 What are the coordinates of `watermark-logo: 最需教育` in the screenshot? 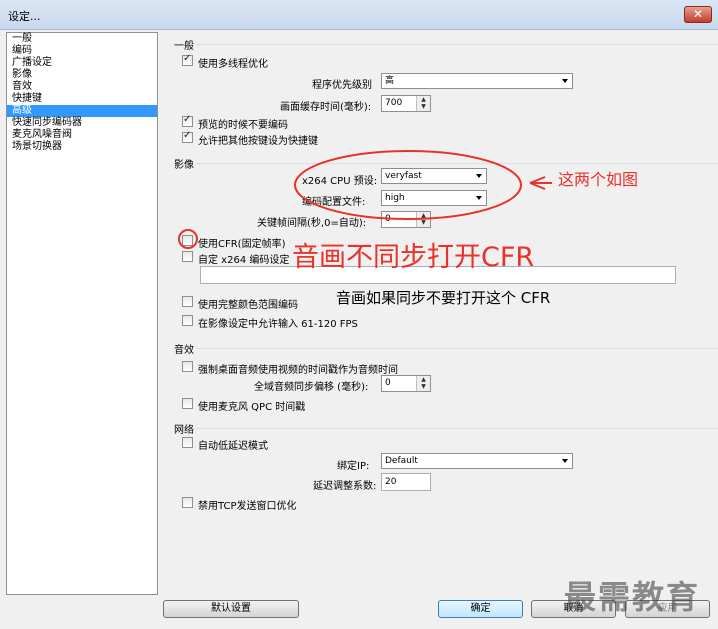 It's located at (632, 597).